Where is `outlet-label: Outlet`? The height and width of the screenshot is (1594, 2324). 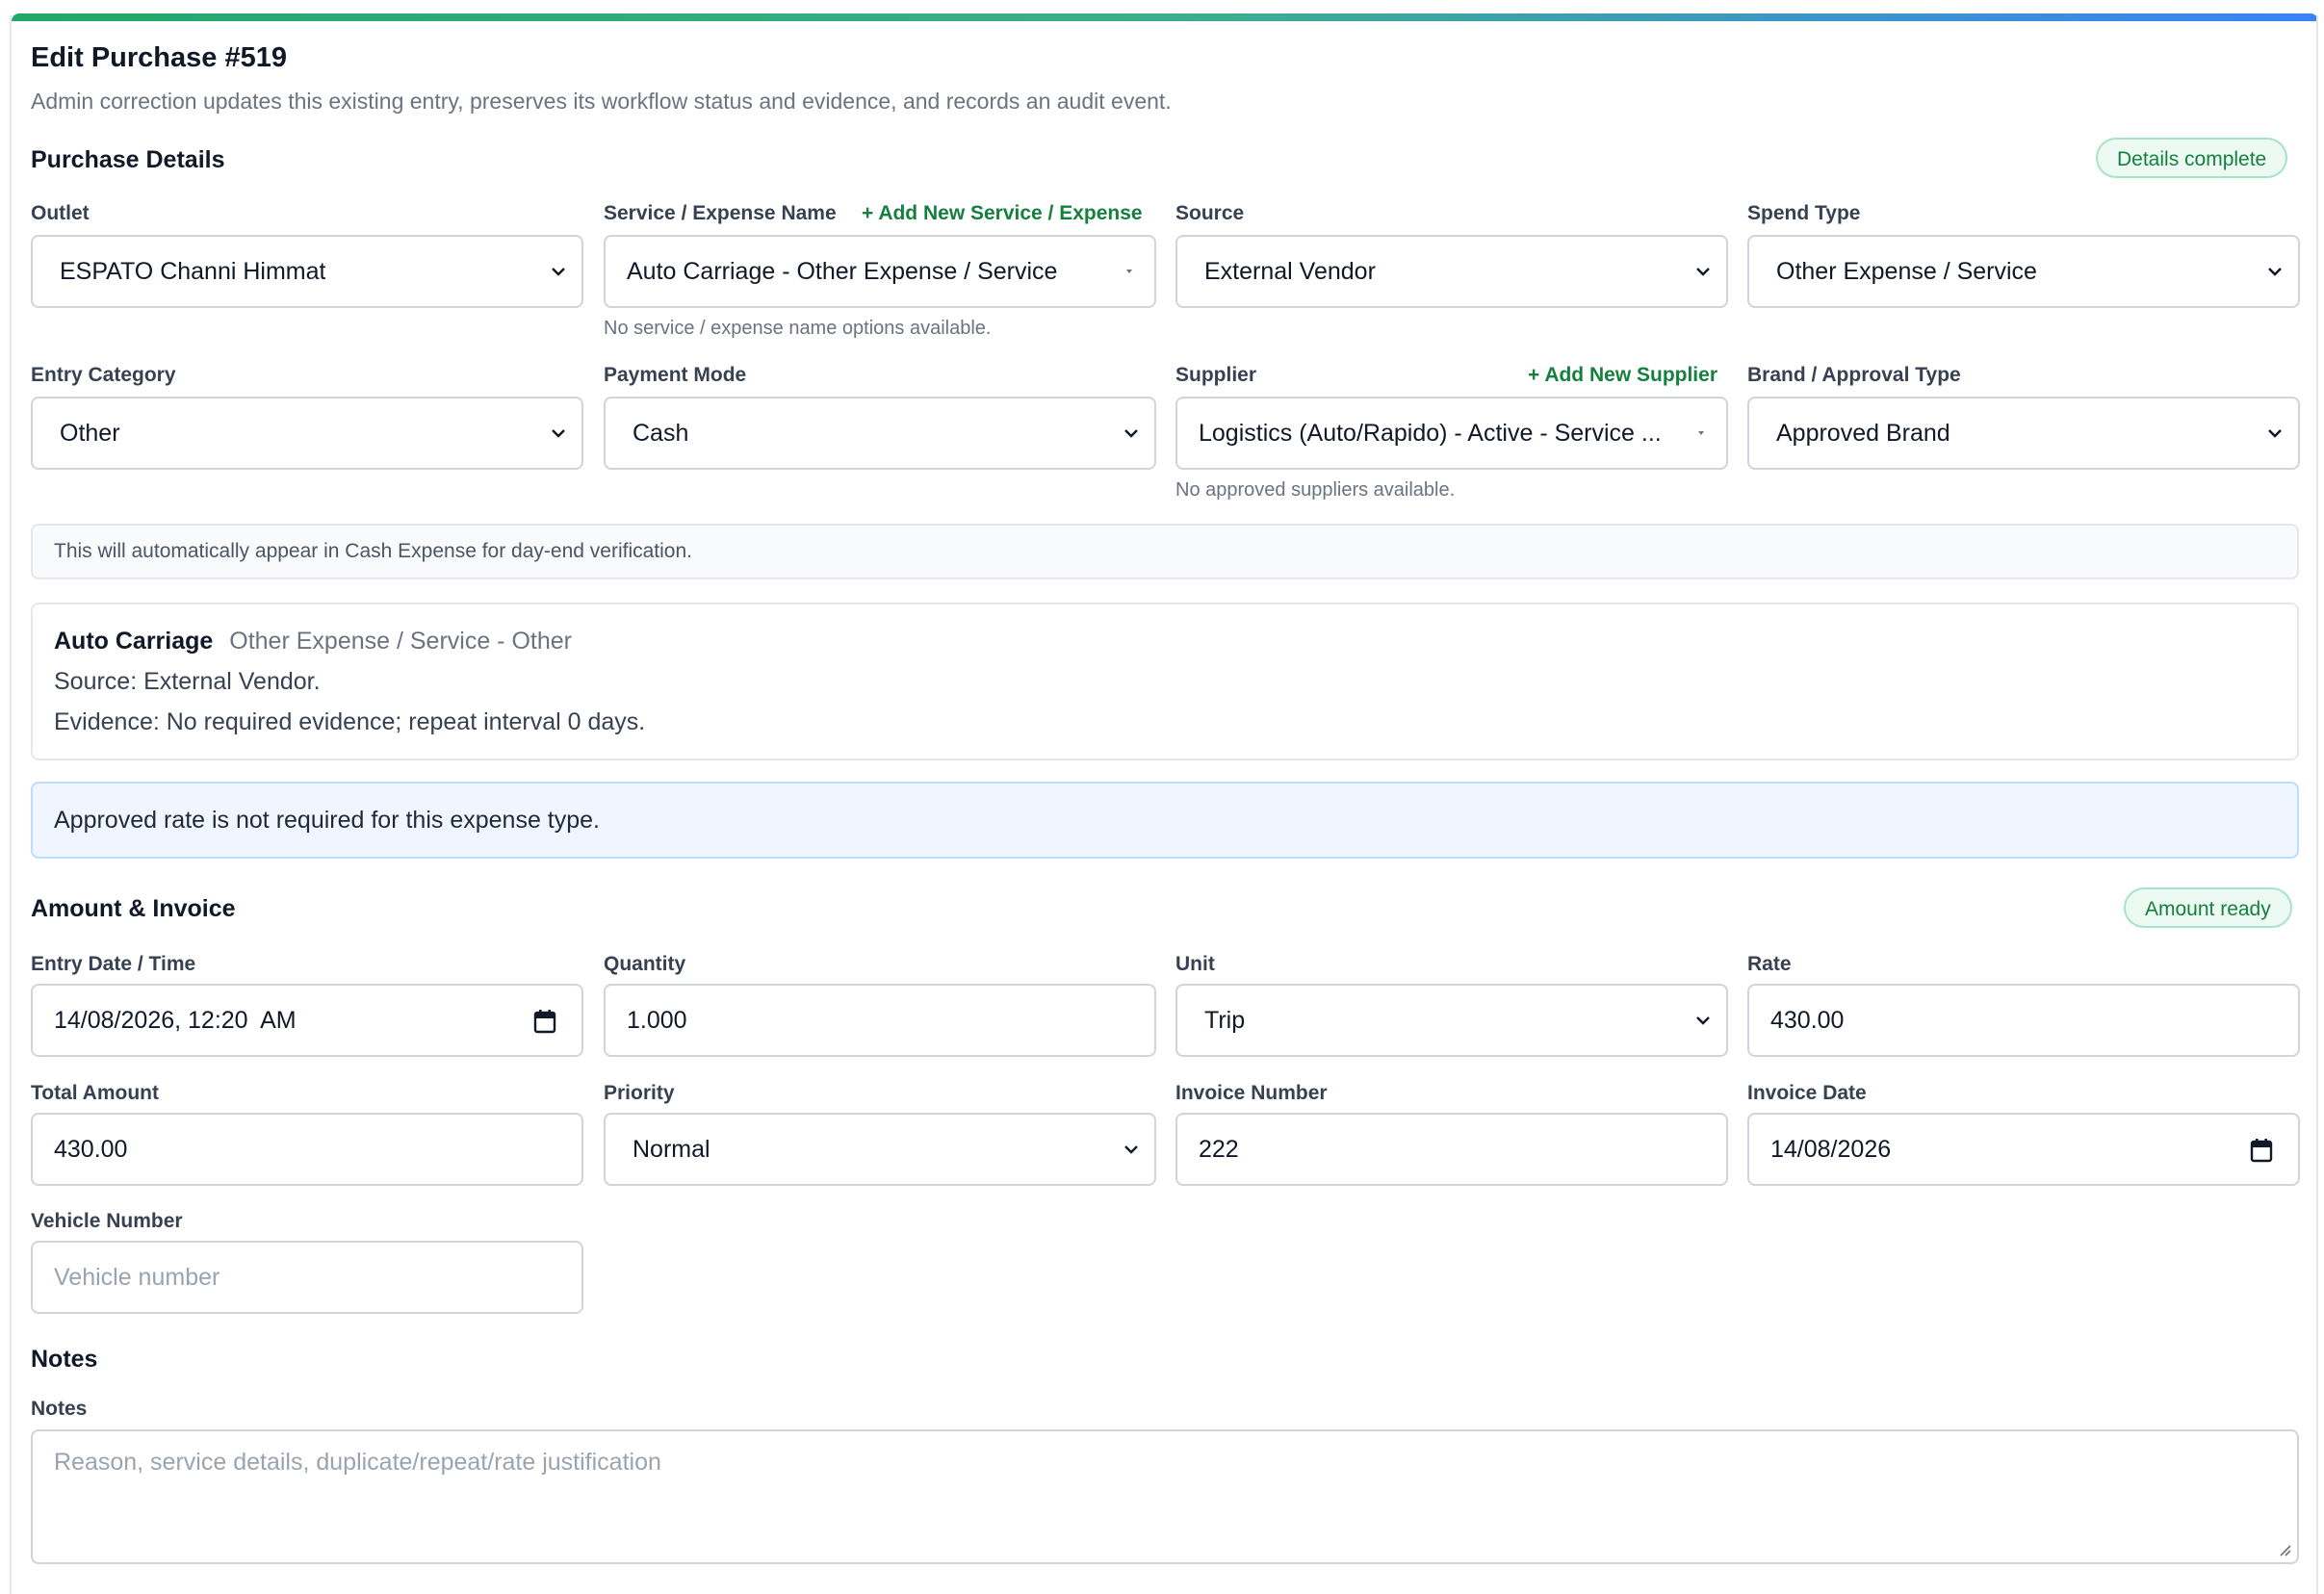 outlet-label: Outlet is located at coordinates (60, 213).